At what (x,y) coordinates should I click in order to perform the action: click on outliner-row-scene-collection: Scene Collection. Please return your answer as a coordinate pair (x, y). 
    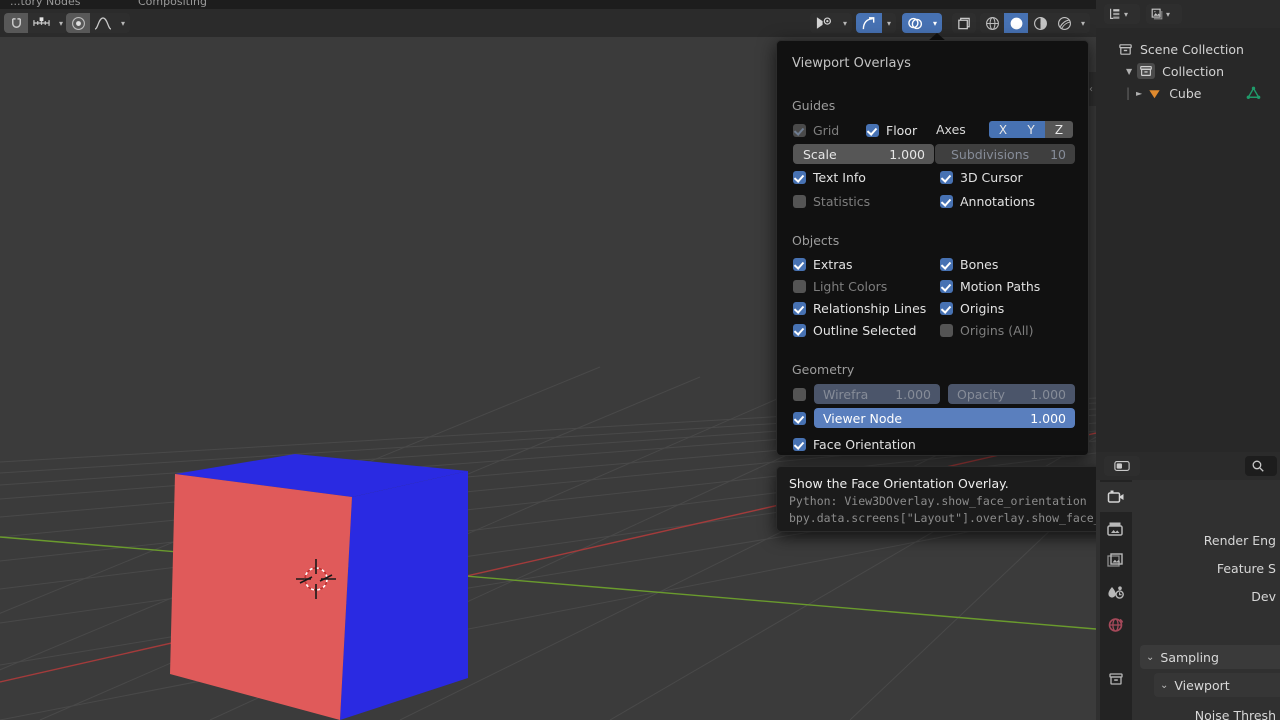
    Looking at the image, I should click on (1188, 49).